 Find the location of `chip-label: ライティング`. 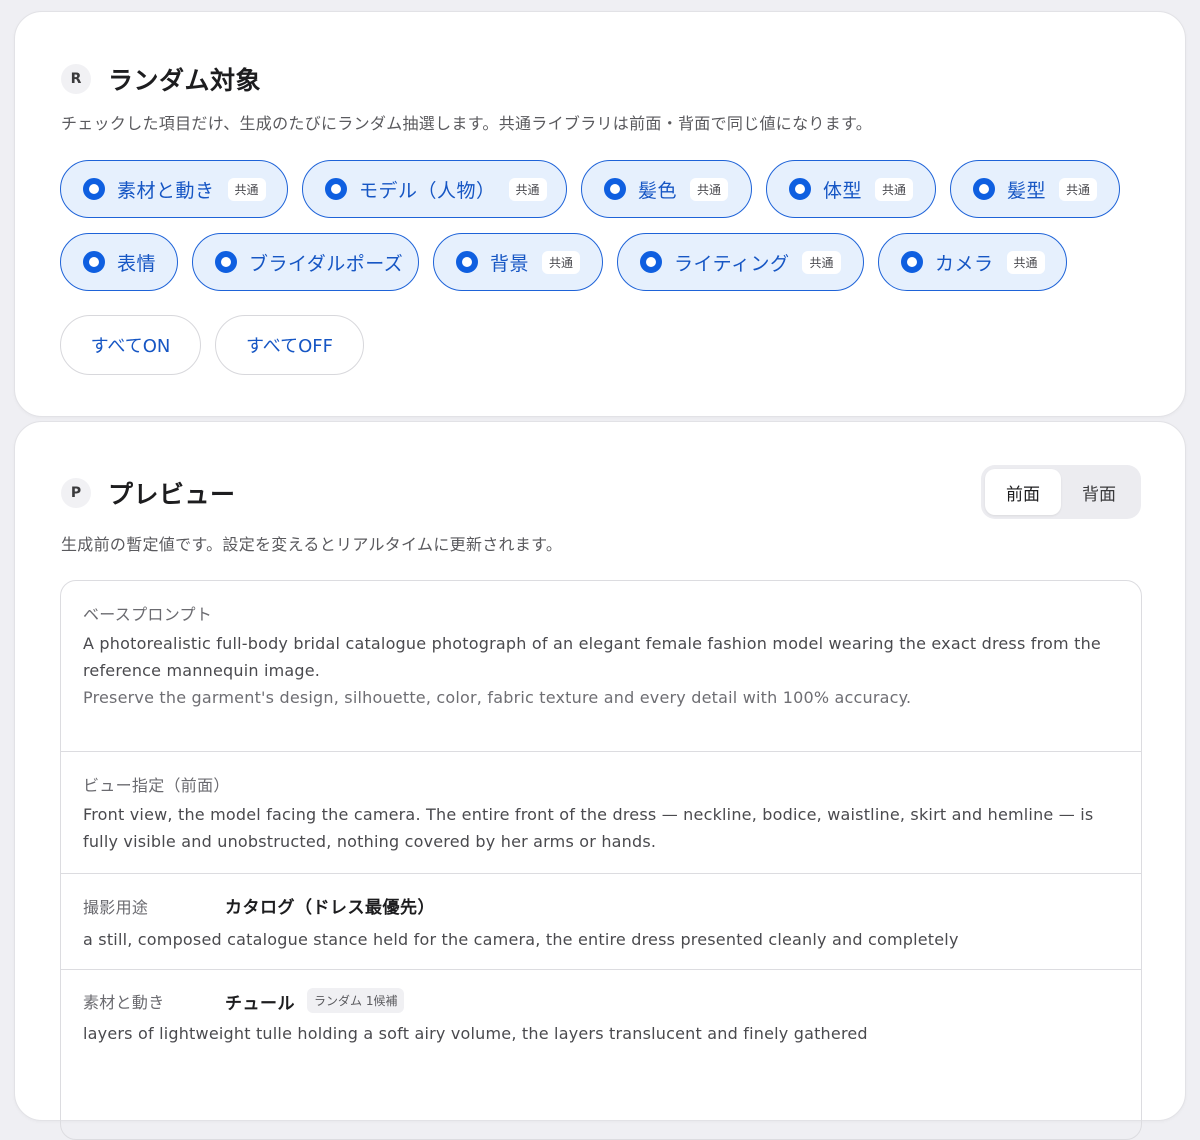

chip-label: ライティング is located at coordinates (732, 263).